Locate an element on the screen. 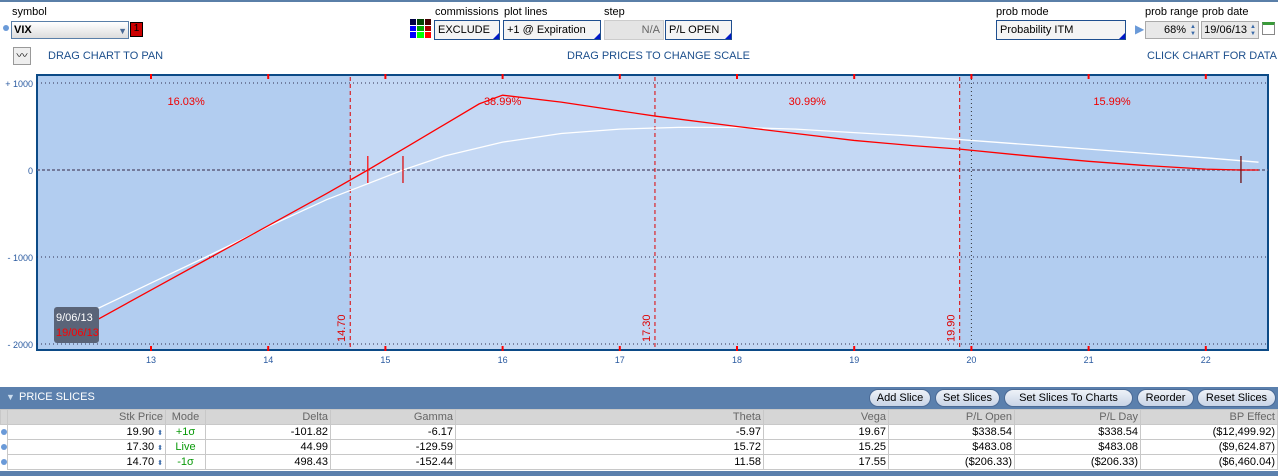 The height and width of the screenshot is (476, 1278). symbol-value: VIX is located at coordinates (23, 30).